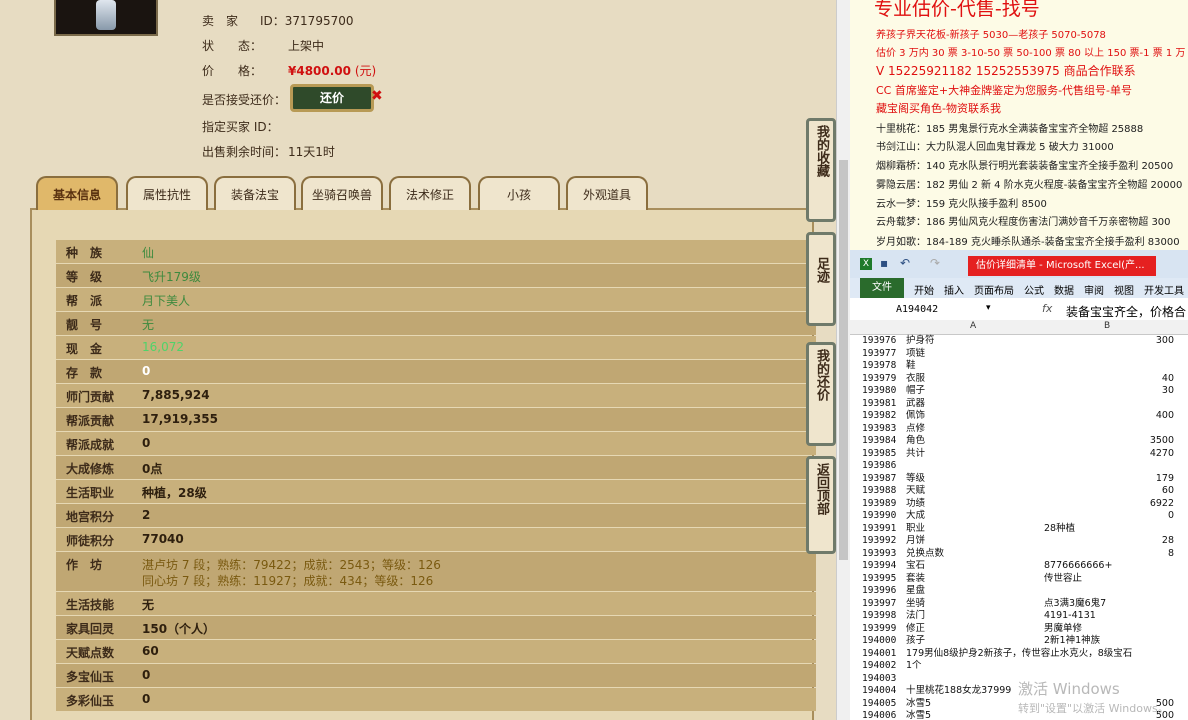 The height and width of the screenshot is (720, 1188). What do you see at coordinates (1109, 616) in the screenshot?
I see `cell-b: 4191-4131` at bounding box center [1109, 616].